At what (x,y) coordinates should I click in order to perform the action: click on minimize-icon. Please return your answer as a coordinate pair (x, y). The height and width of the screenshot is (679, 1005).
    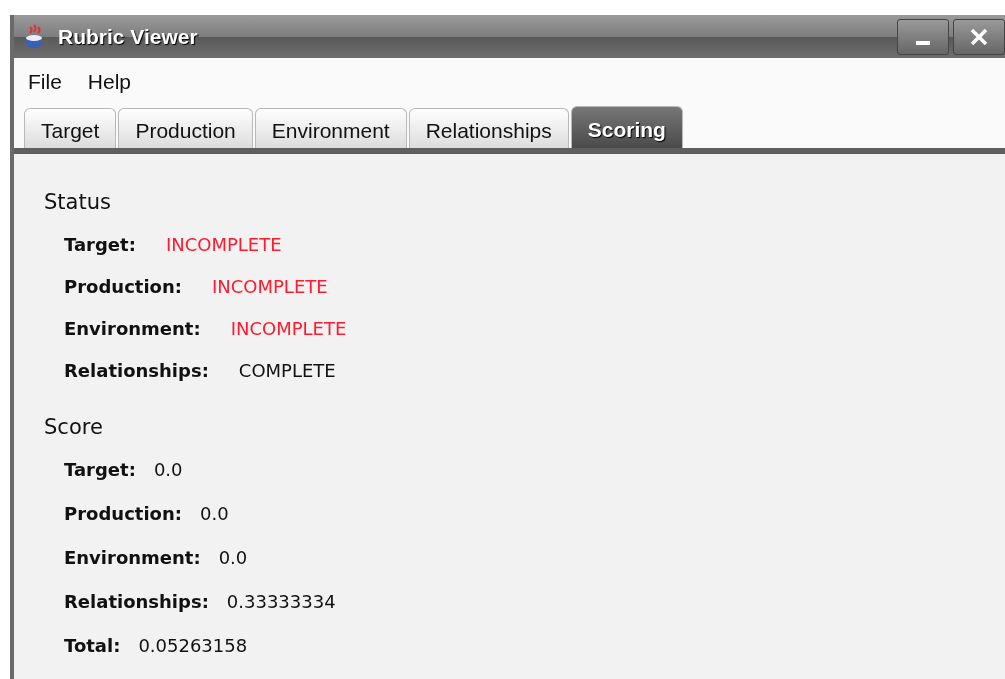
    Looking at the image, I should click on (923, 42).